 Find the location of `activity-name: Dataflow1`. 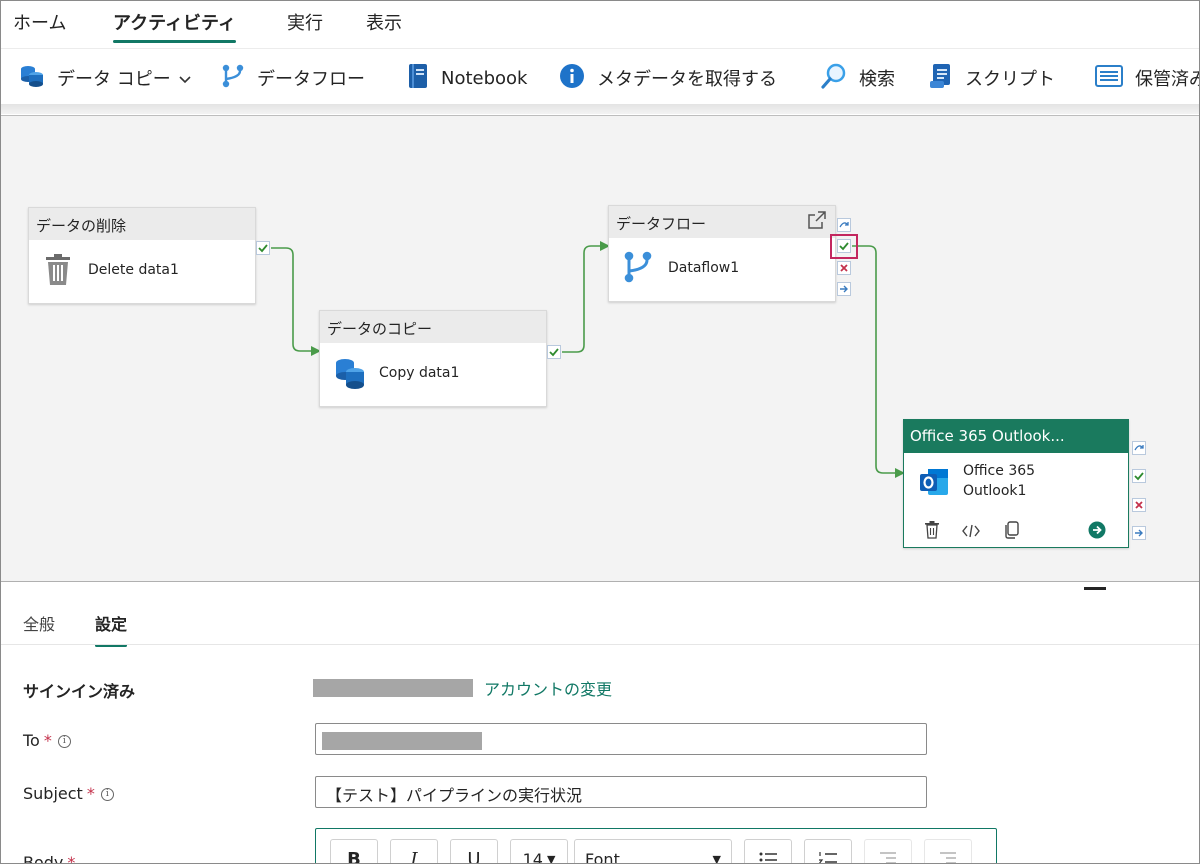

activity-name: Dataflow1 is located at coordinates (704, 268).